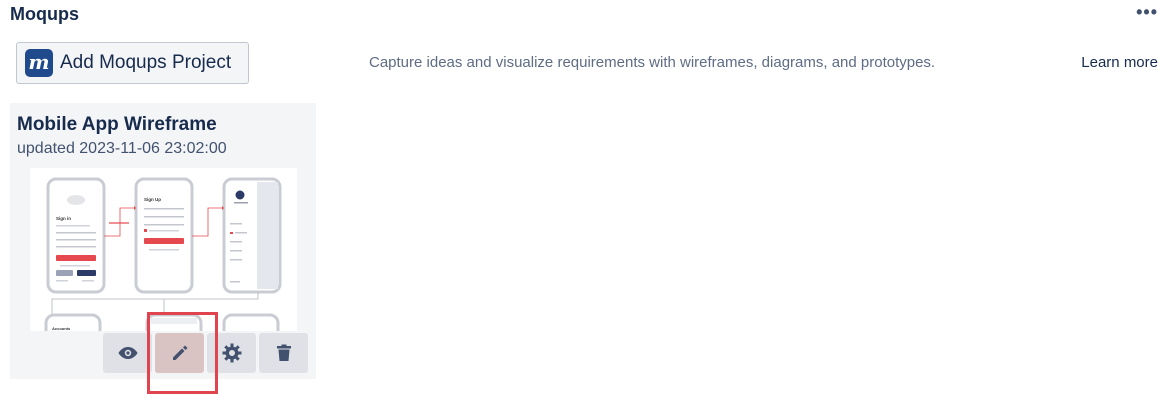 This screenshot has width=1174, height=406. Describe the element at coordinates (61, 328) in the screenshot. I see `screen-4-title: Accounts` at that location.